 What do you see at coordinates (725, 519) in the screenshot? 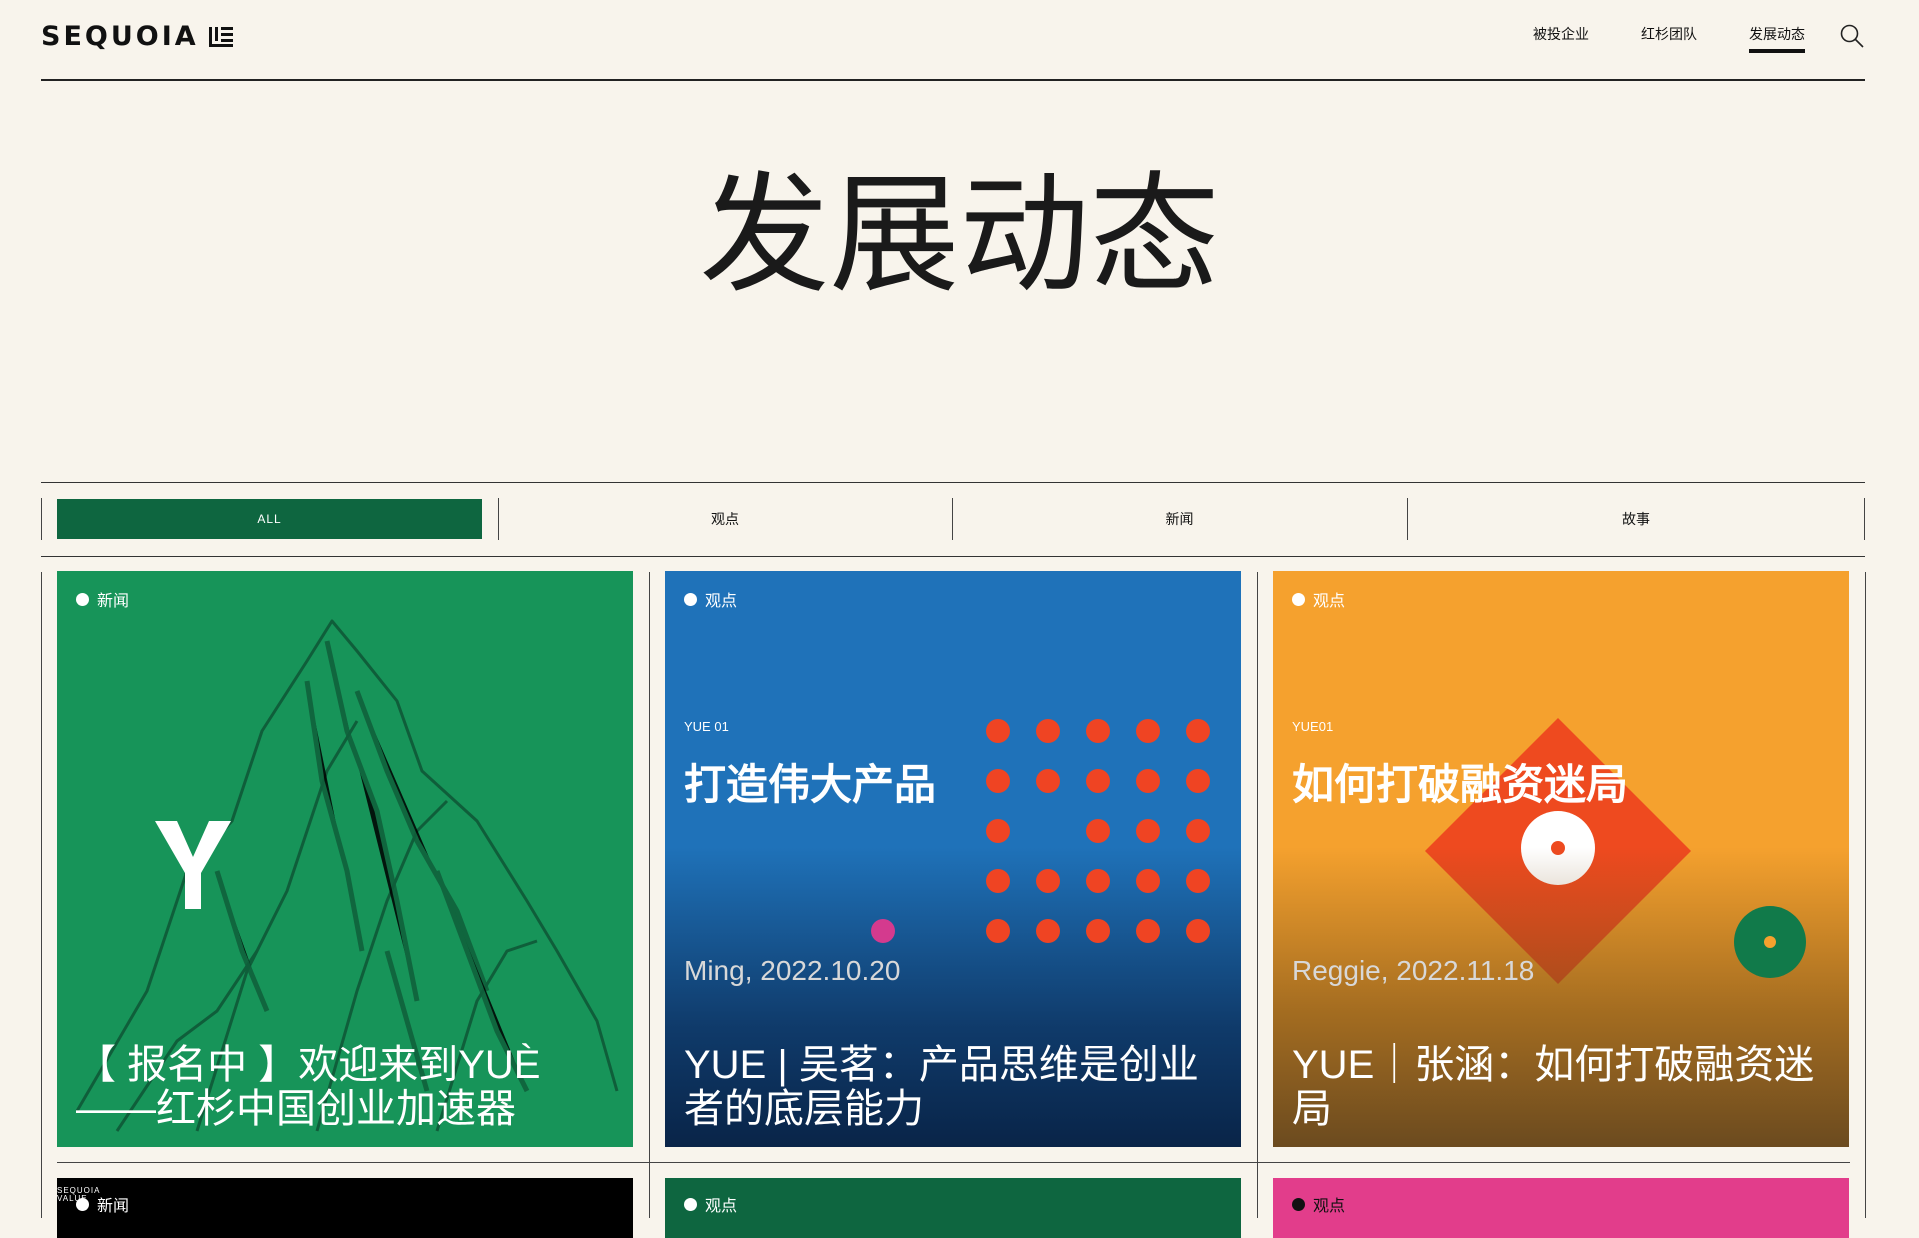
I see `filter-tab-opinion: 观点` at bounding box center [725, 519].